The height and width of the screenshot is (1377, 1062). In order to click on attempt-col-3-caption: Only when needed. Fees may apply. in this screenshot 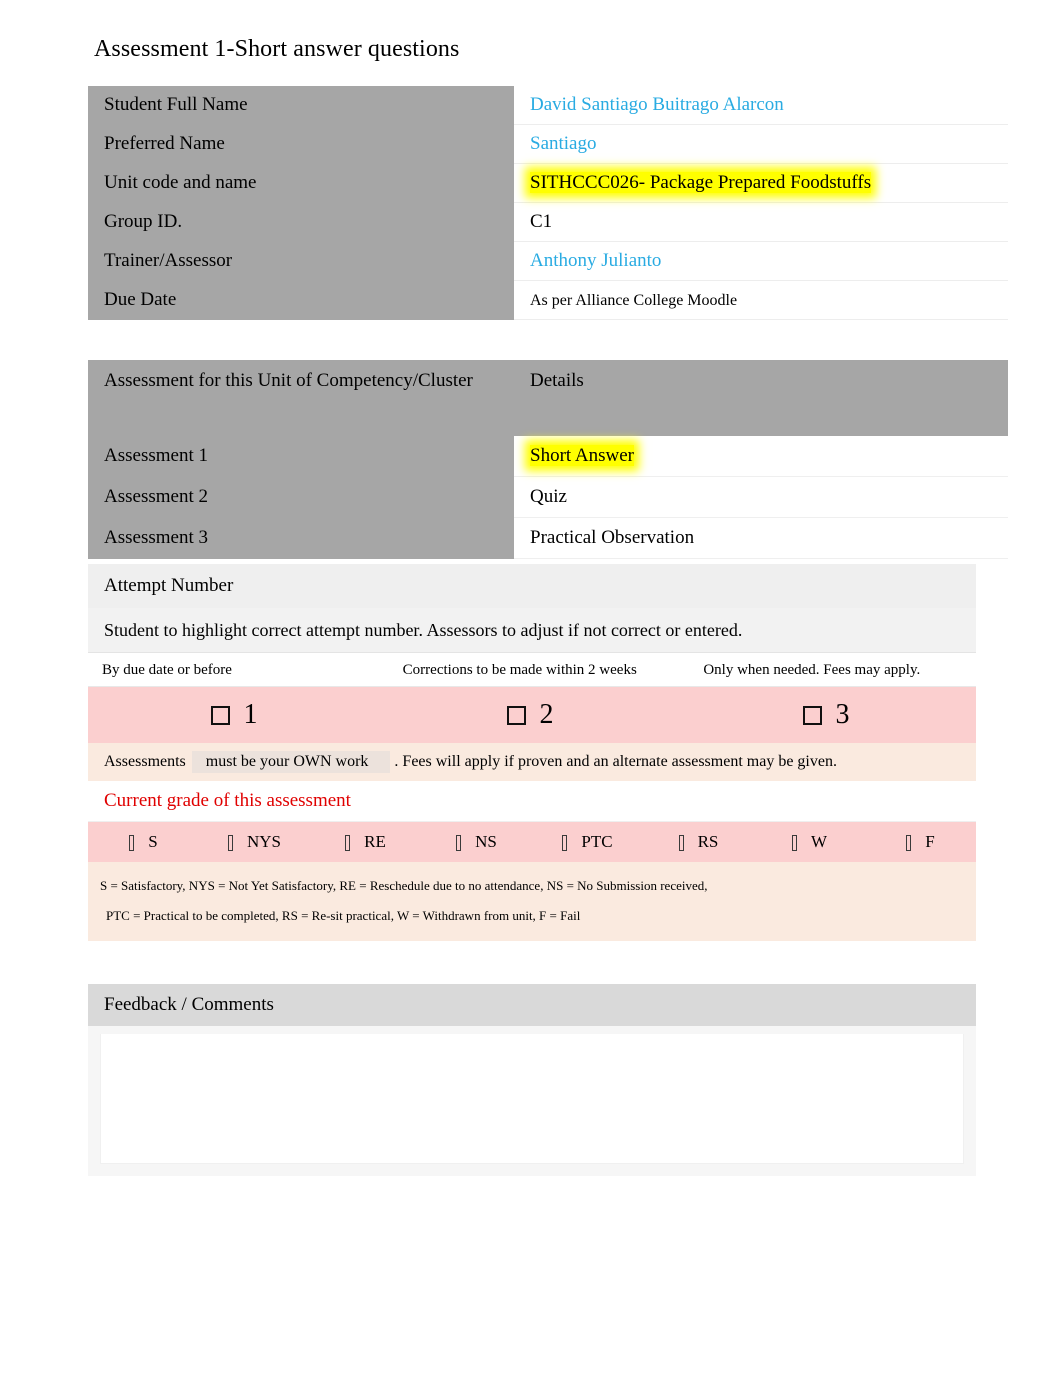, I will do `click(826, 670)`.